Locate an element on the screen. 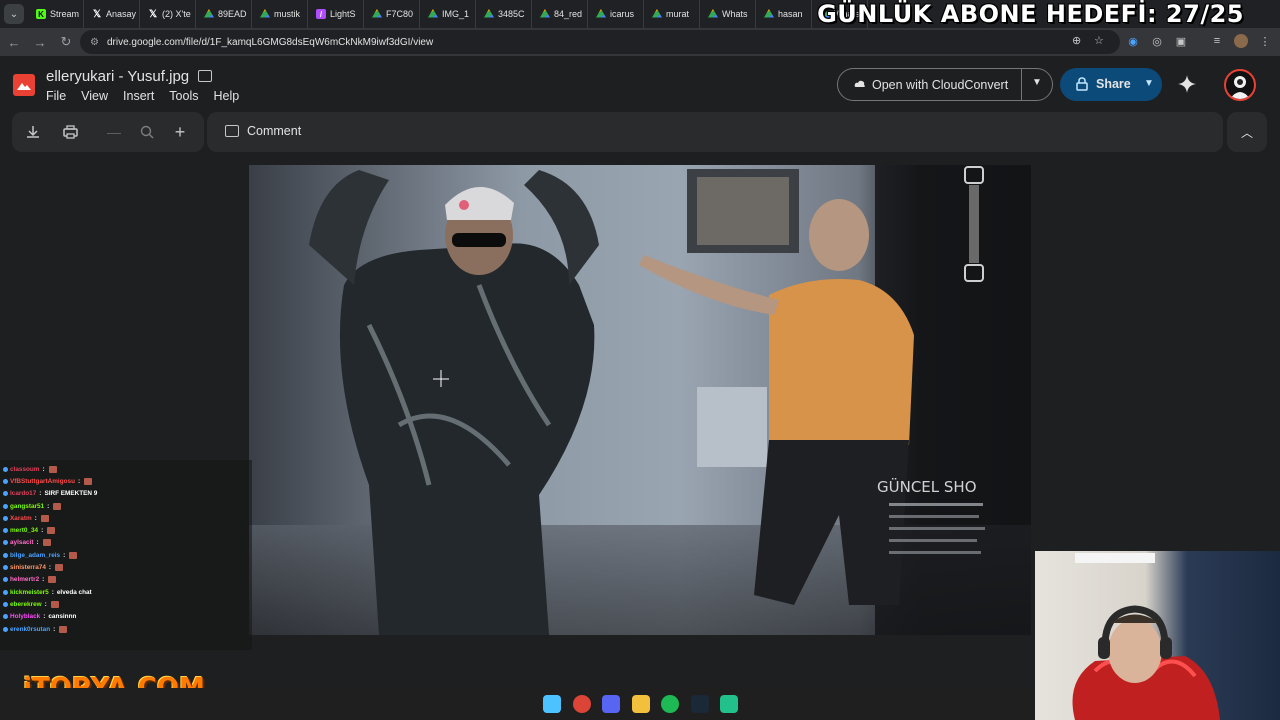 The image size is (1280, 720). share-label: Share is located at coordinates (1113, 84).